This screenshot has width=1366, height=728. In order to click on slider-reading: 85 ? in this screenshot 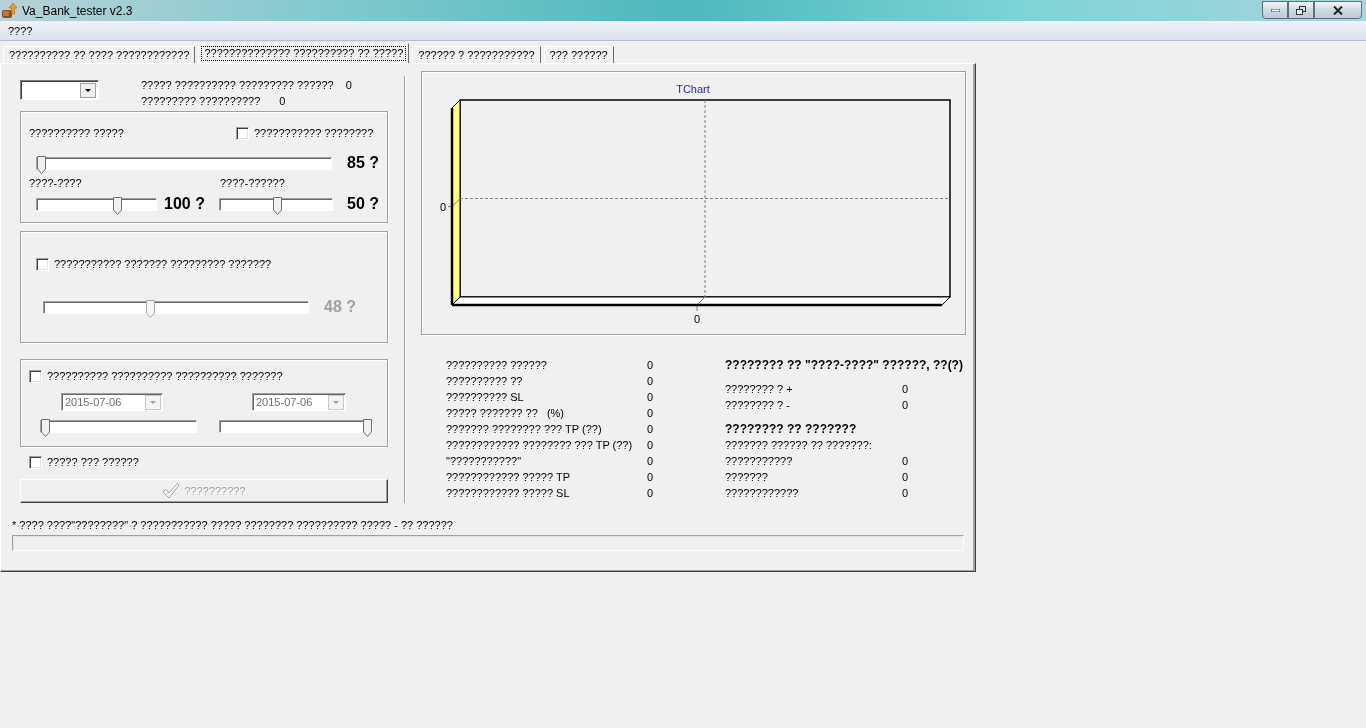, I will do `click(363, 163)`.